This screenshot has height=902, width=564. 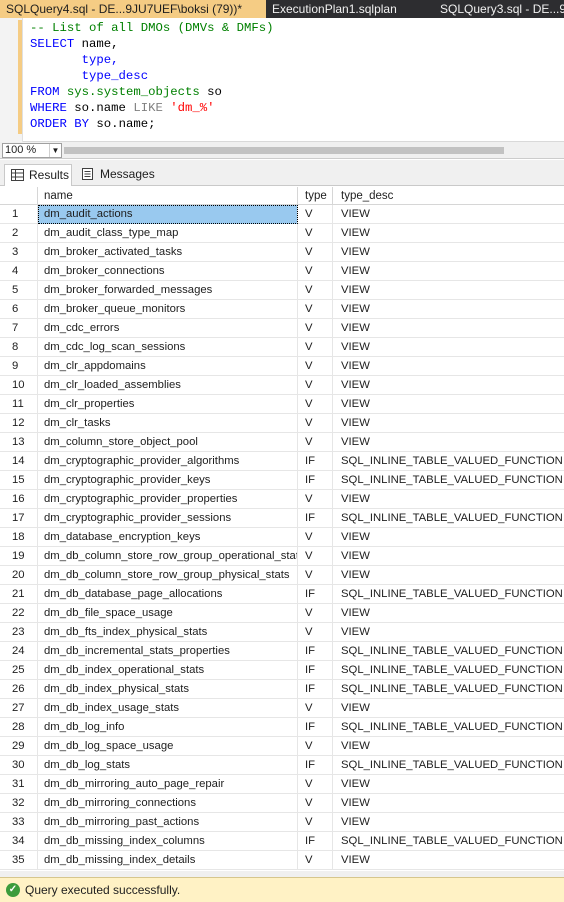 What do you see at coordinates (168, 841) in the screenshot?
I see `name-cell: dm_db_missing_index_columns` at bounding box center [168, 841].